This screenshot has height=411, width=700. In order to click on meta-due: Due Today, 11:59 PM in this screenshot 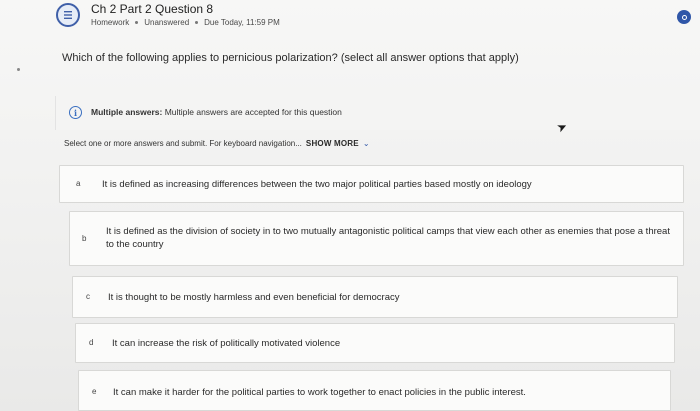, I will do `click(242, 22)`.